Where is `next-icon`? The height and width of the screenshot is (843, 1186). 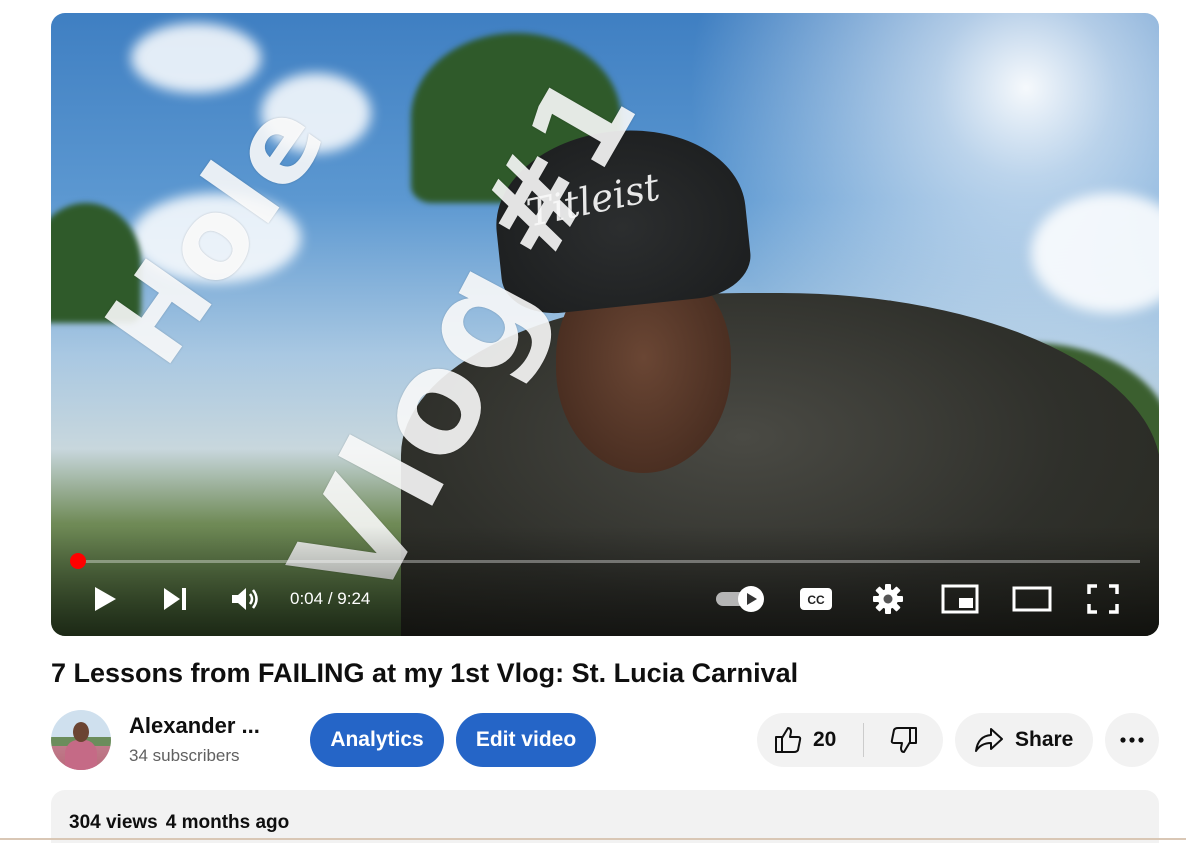 next-icon is located at coordinates (175, 599).